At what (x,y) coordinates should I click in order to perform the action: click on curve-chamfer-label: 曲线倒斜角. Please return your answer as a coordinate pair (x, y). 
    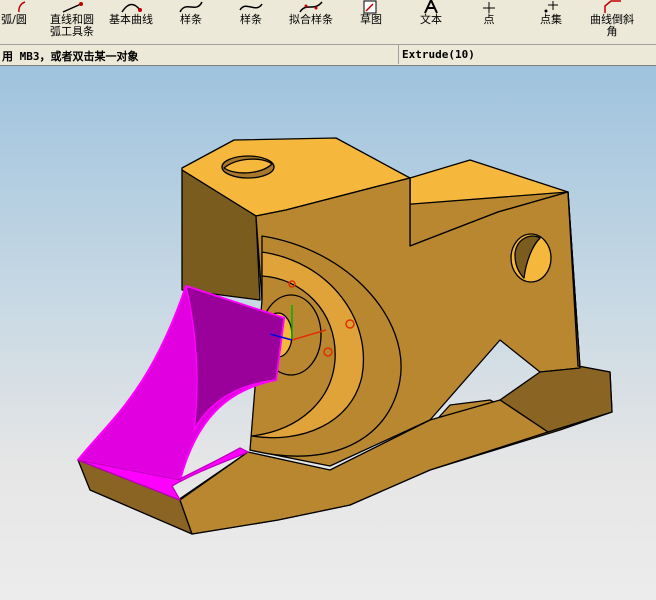
    Looking at the image, I should click on (612, 25).